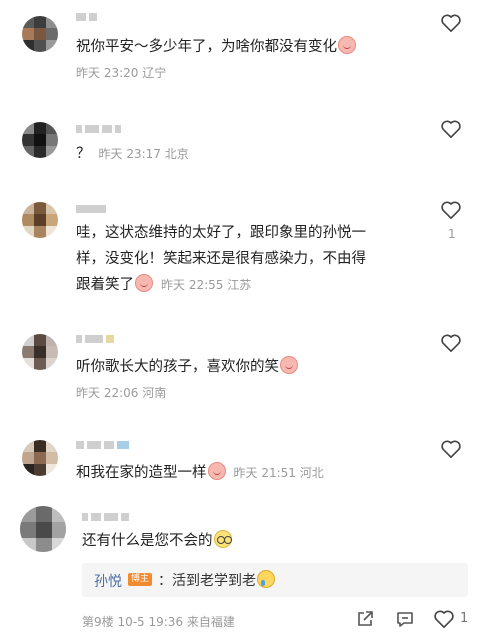  Describe the element at coordinates (132, 154) in the screenshot. I see `comment-text: ？昨天 23:17 北京` at that location.